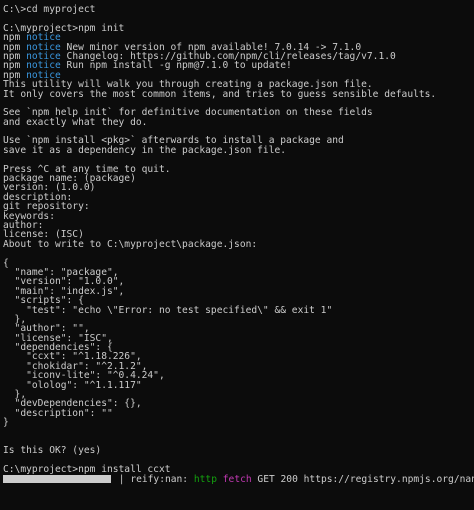  Describe the element at coordinates (238, 122) in the screenshot. I see `output-line: and exactly what they do.` at that location.